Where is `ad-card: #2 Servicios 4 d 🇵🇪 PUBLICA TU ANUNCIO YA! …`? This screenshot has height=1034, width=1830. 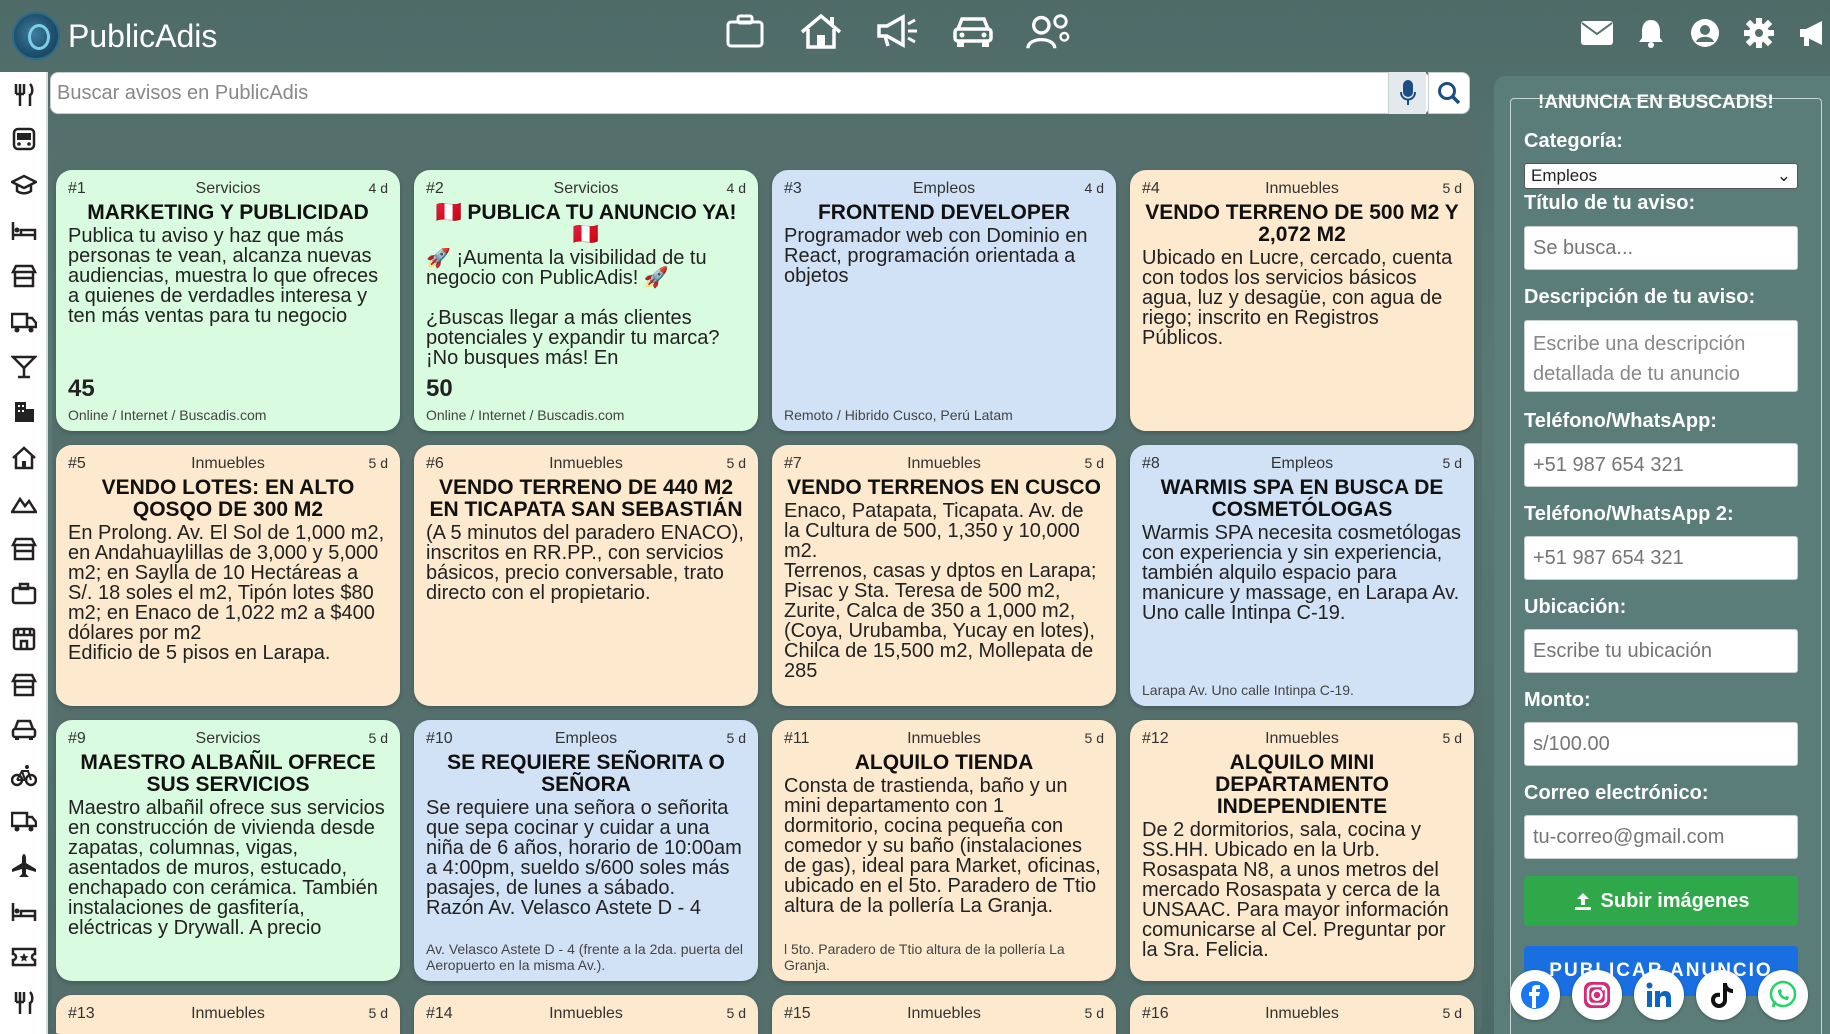
ad-card: #2 Servicios 4 d 🇵🇪 PUBLICA TU ANUNCIO YA! … is located at coordinates (586, 300).